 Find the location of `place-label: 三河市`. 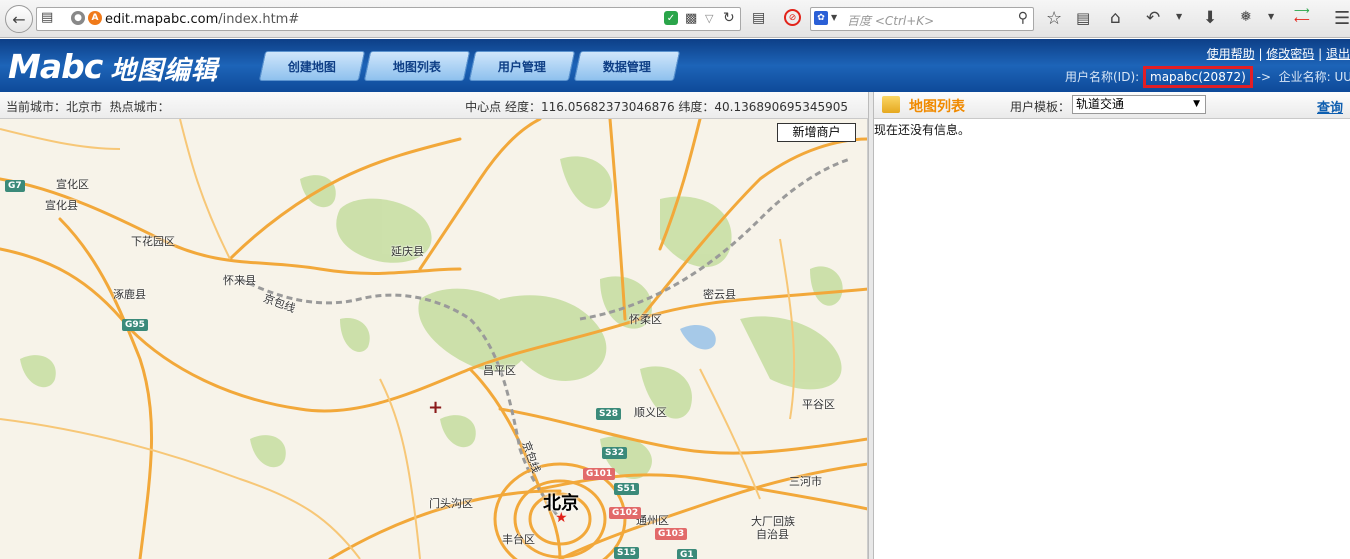

place-label: 三河市 is located at coordinates (805, 481).